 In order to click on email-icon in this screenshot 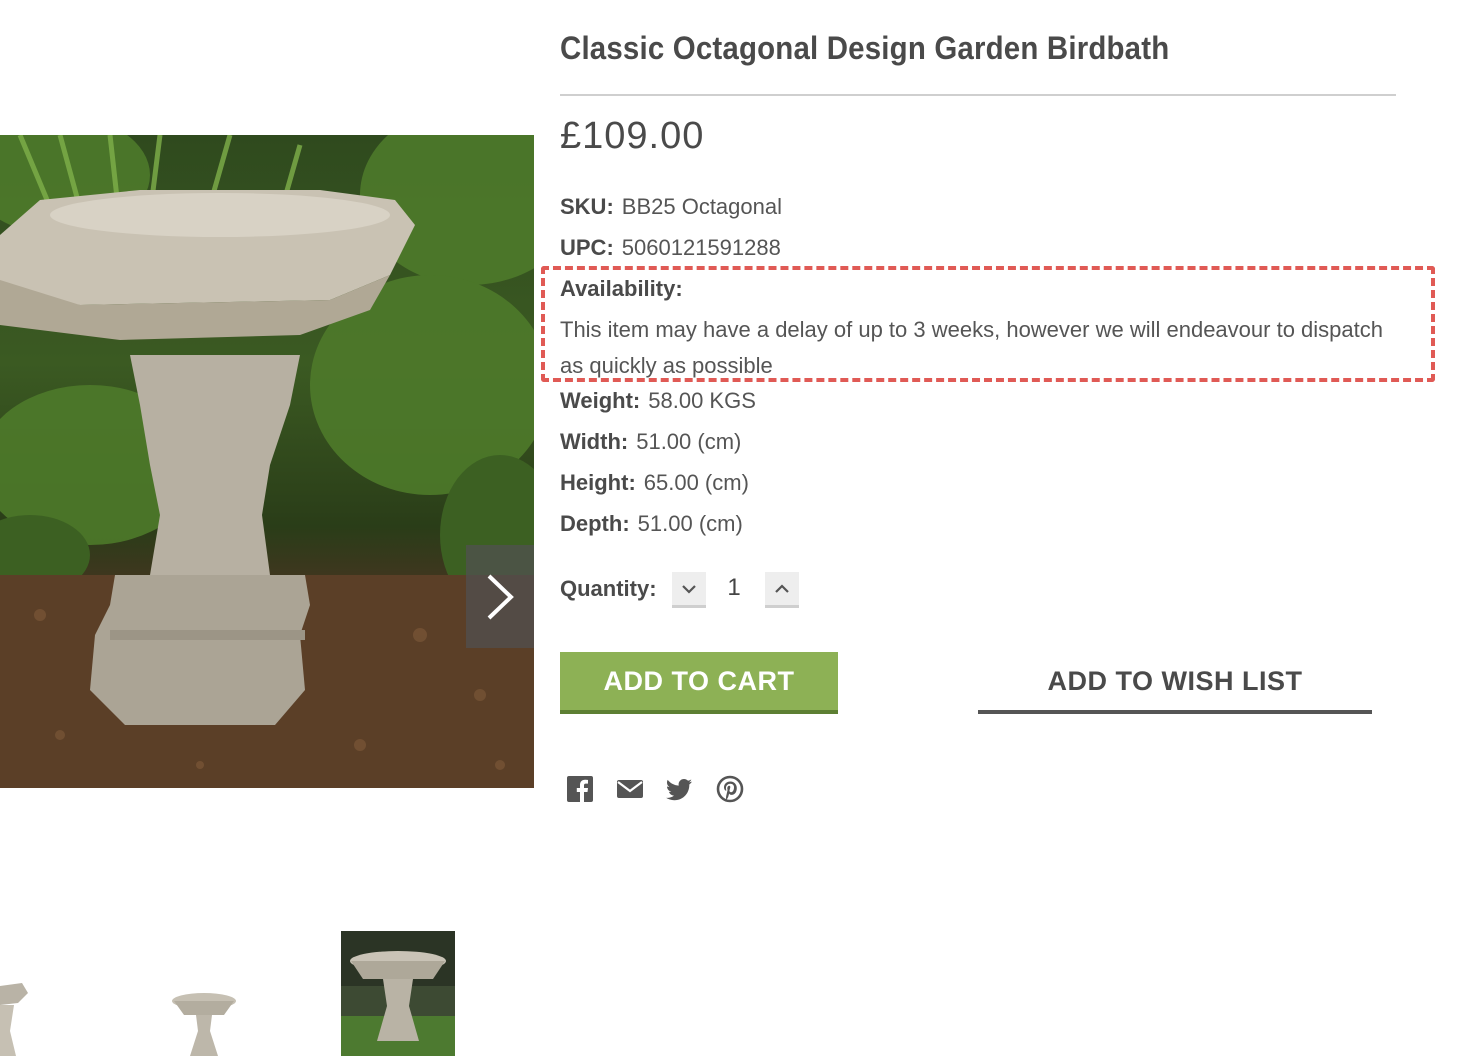, I will do `click(630, 789)`.